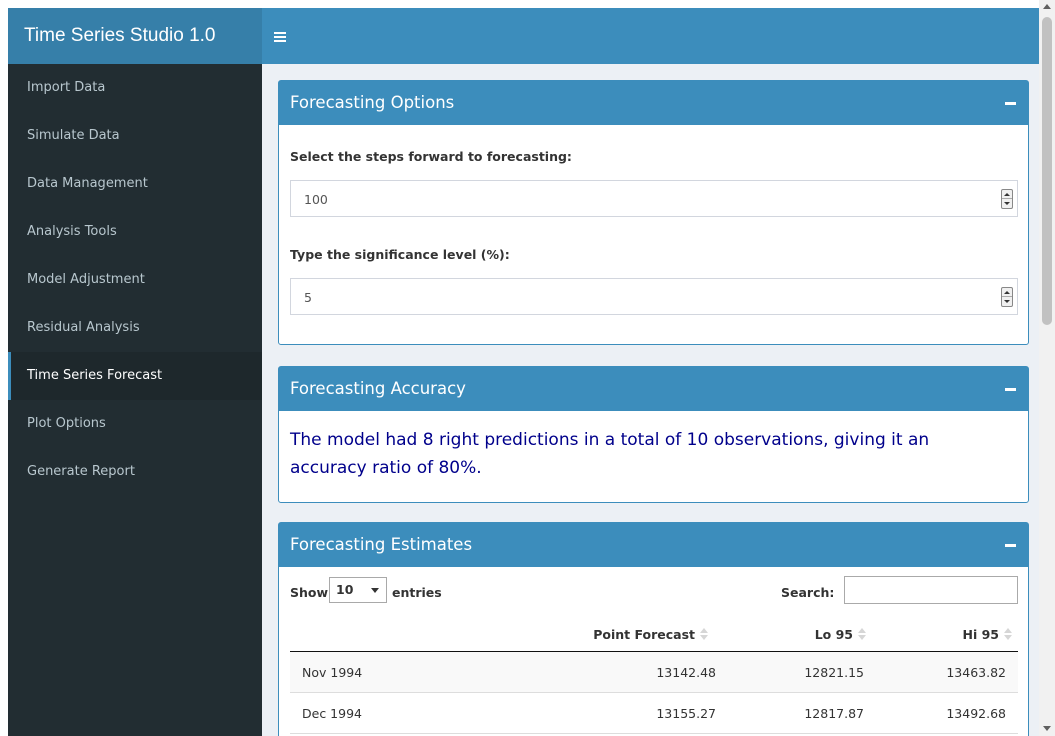  What do you see at coordinates (523, 36) in the screenshot?
I see `top-header: Time Series Studio 1.0` at bounding box center [523, 36].